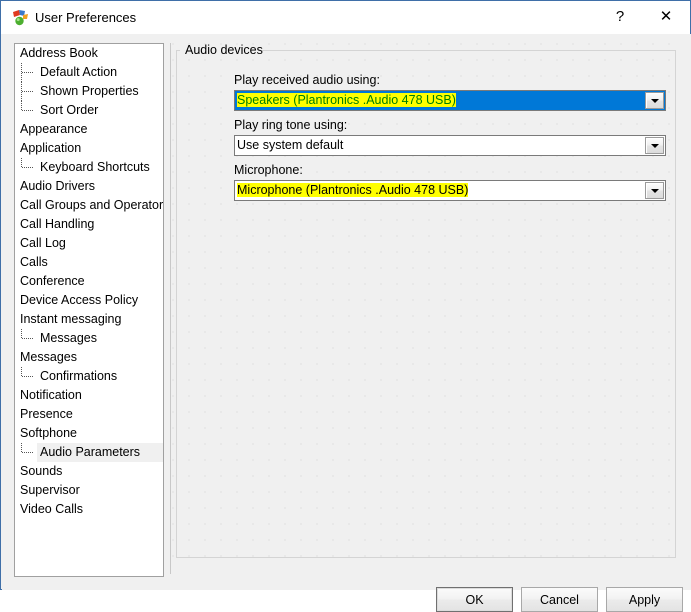 This screenshot has height=612, width=691. I want to click on sidebar-item-label: Shown Properties, so click(89, 91).